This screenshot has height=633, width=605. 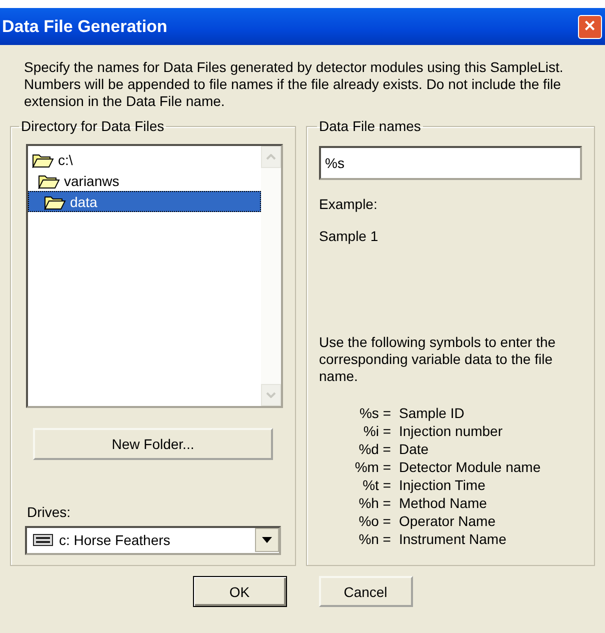 I want to click on scroll-down-icon, so click(x=271, y=395).